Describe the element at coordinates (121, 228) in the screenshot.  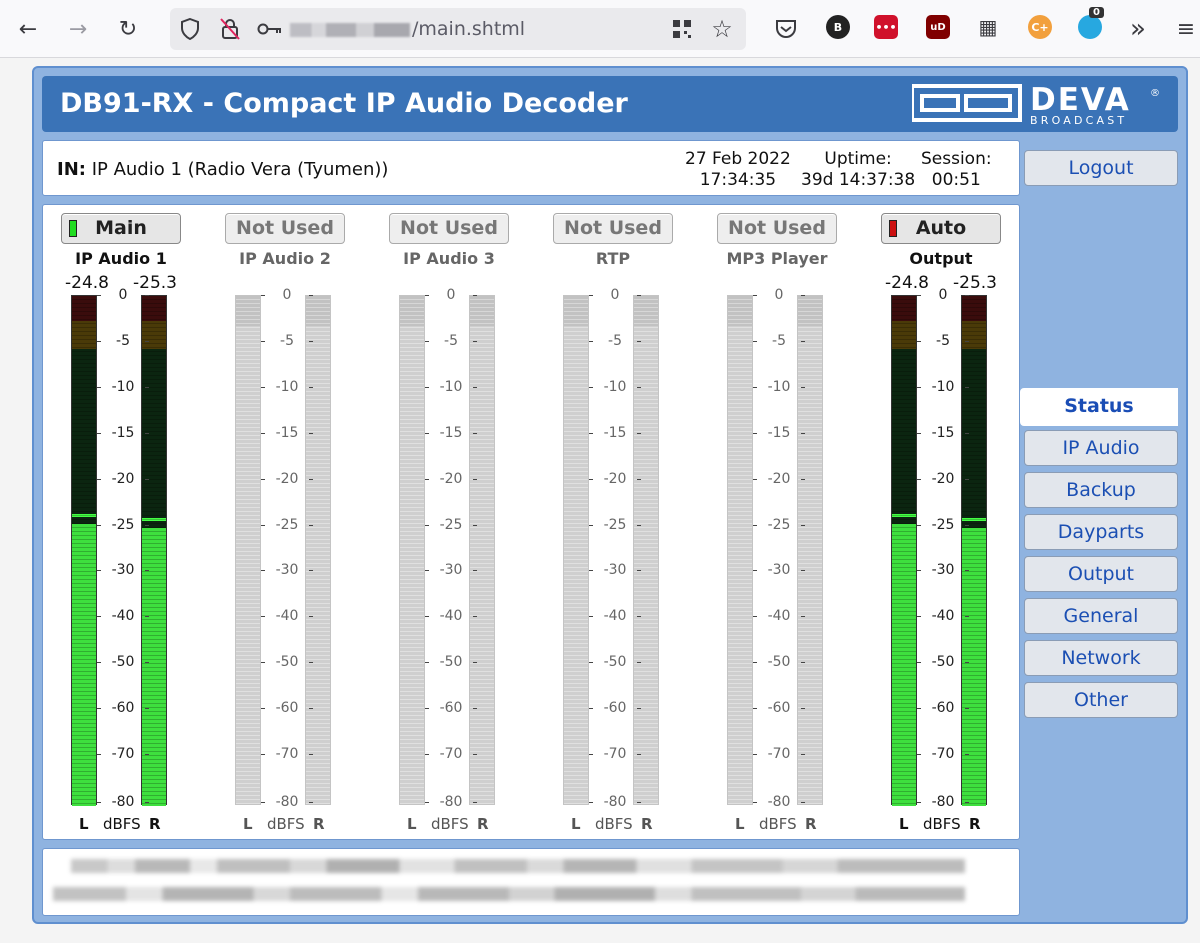
I see `source-main-button: Main` at that location.